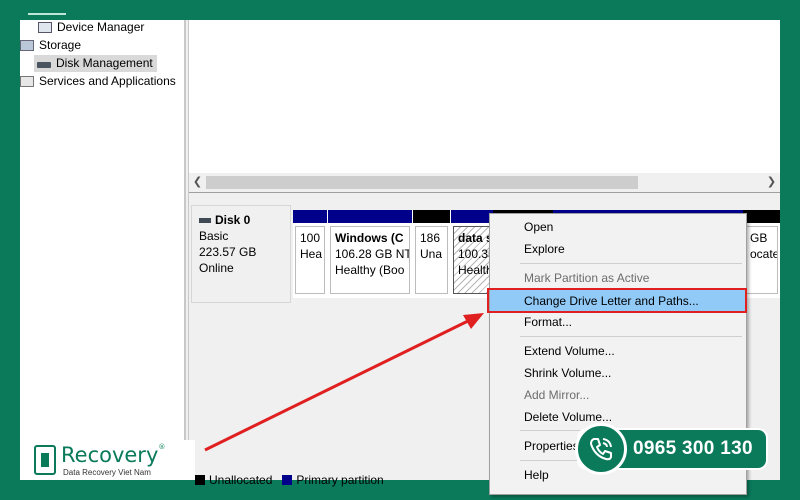 The width and height of the screenshot is (800, 500). I want to click on partition-size: 106.28 GB NT, so click(372, 254).